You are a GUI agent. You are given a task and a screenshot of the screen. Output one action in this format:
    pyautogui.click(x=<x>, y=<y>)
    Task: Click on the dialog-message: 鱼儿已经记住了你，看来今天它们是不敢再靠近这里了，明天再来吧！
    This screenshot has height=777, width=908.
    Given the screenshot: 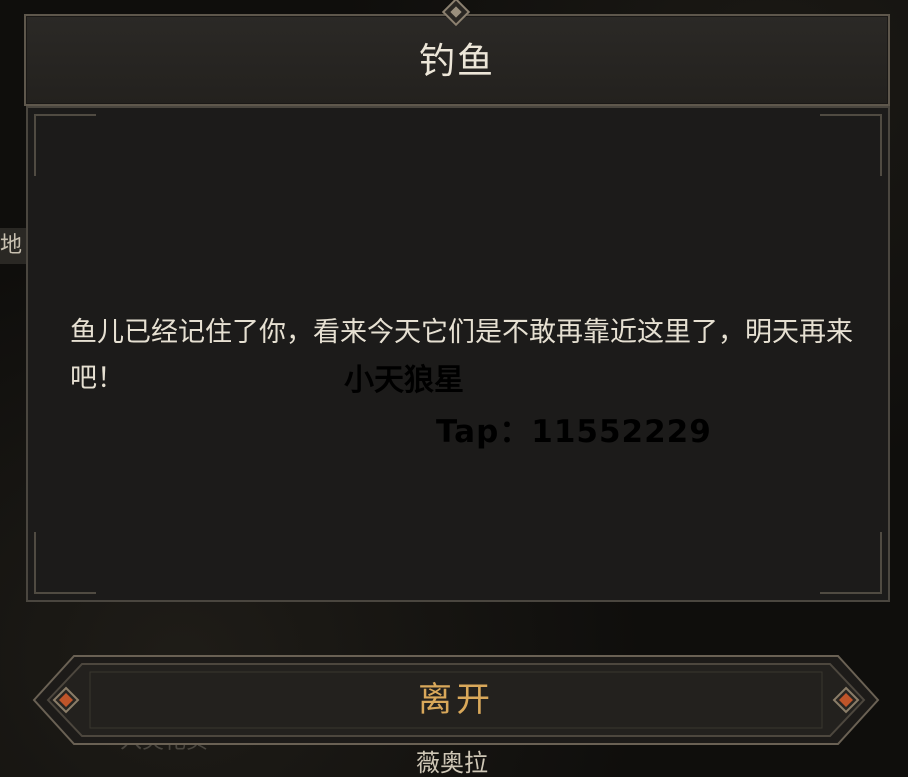 What is the action you would take?
    pyautogui.click(x=461, y=355)
    